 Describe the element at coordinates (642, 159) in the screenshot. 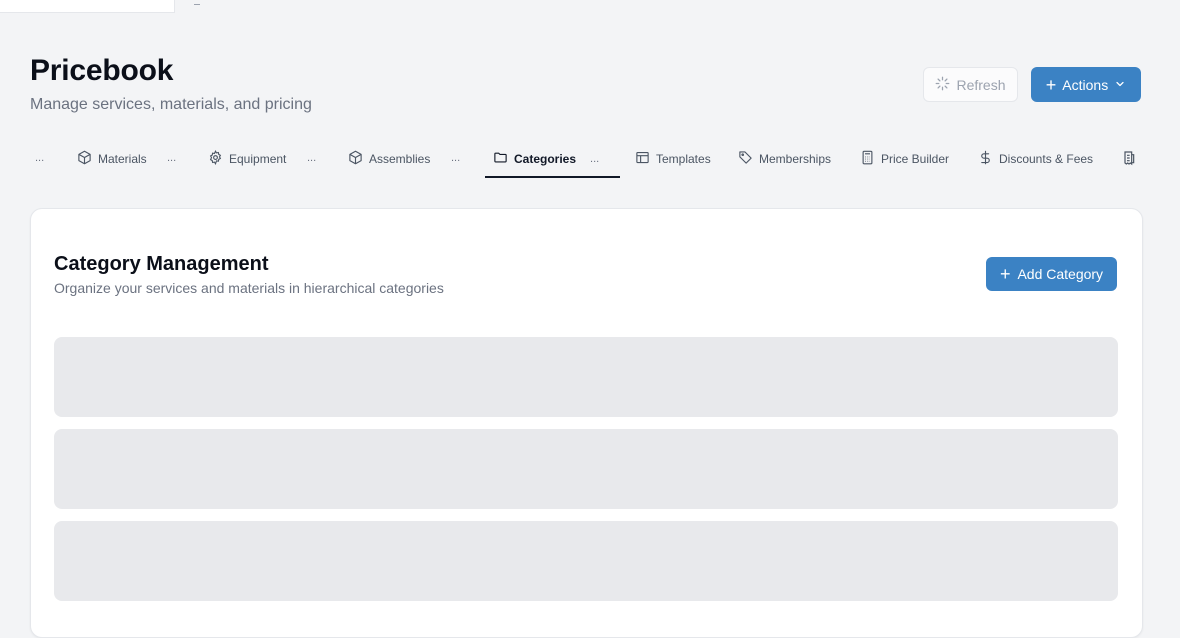

I see `layout-icon` at that location.